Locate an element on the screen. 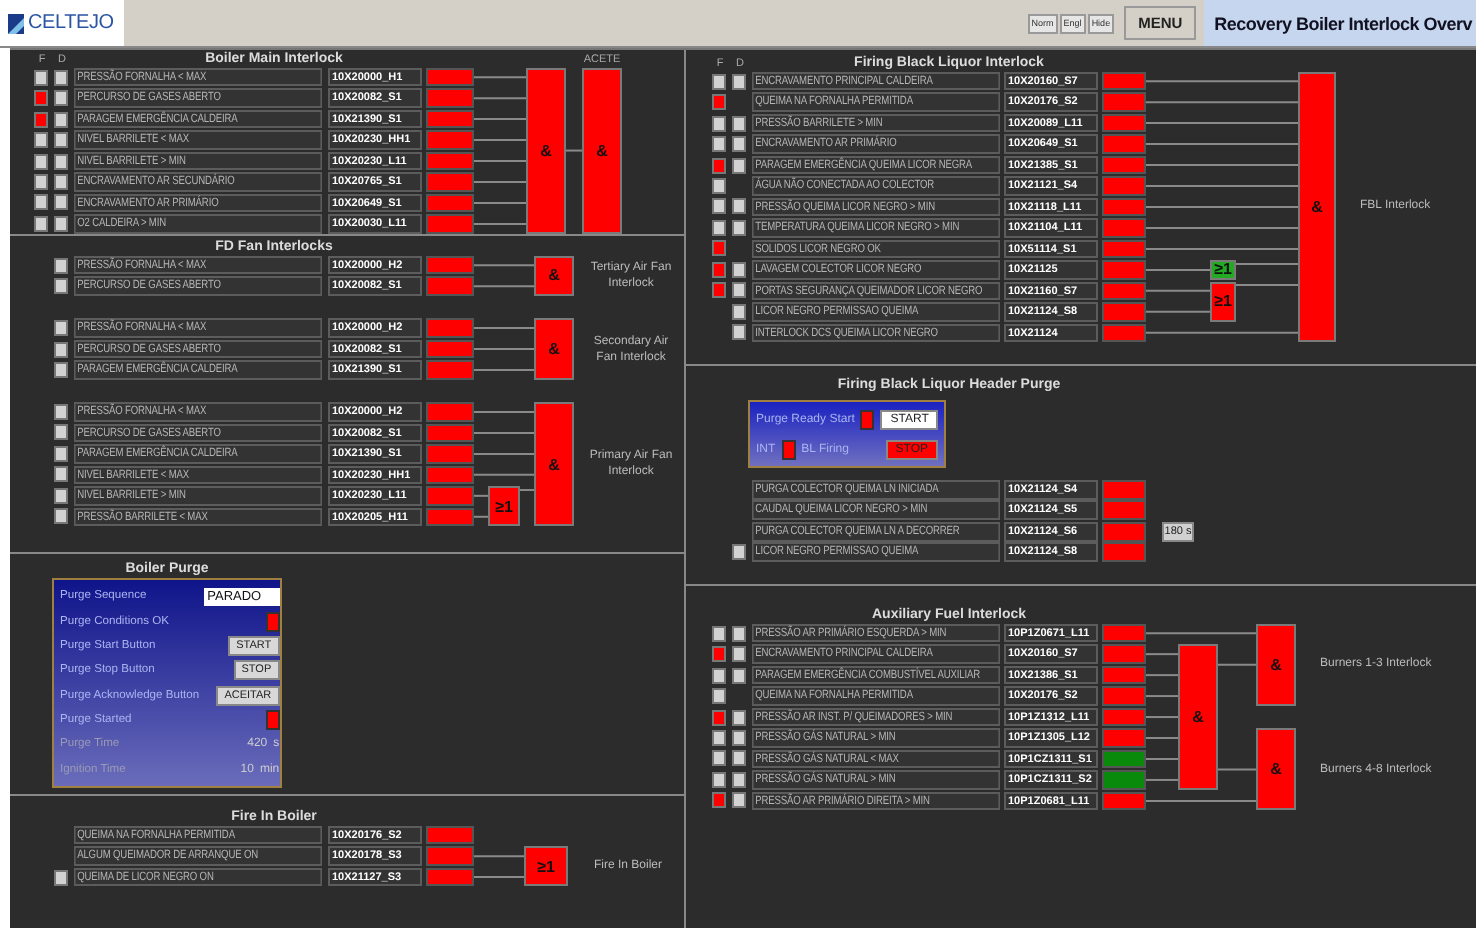 This screenshot has width=1476, height=928. logo-text: CELTEJO is located at coordinates (71, 23).